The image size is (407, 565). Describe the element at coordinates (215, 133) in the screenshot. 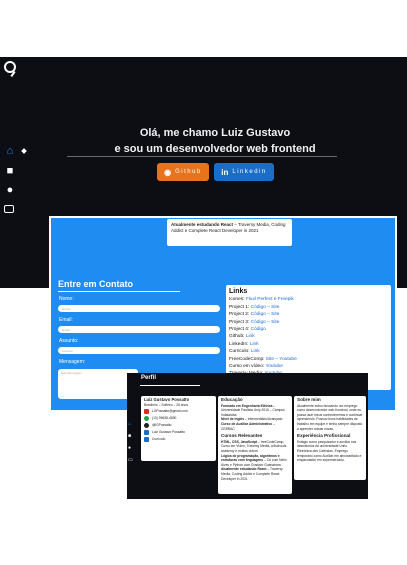

I see `hero-title-line1: Olá, me chamo Luiz Gustavo` at that location.